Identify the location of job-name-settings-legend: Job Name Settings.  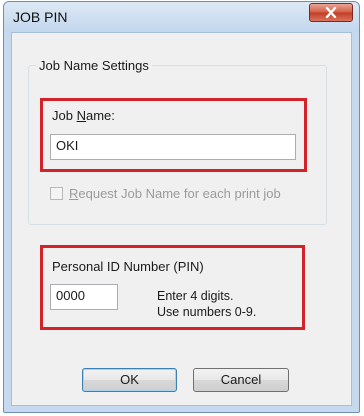
(94, 65).